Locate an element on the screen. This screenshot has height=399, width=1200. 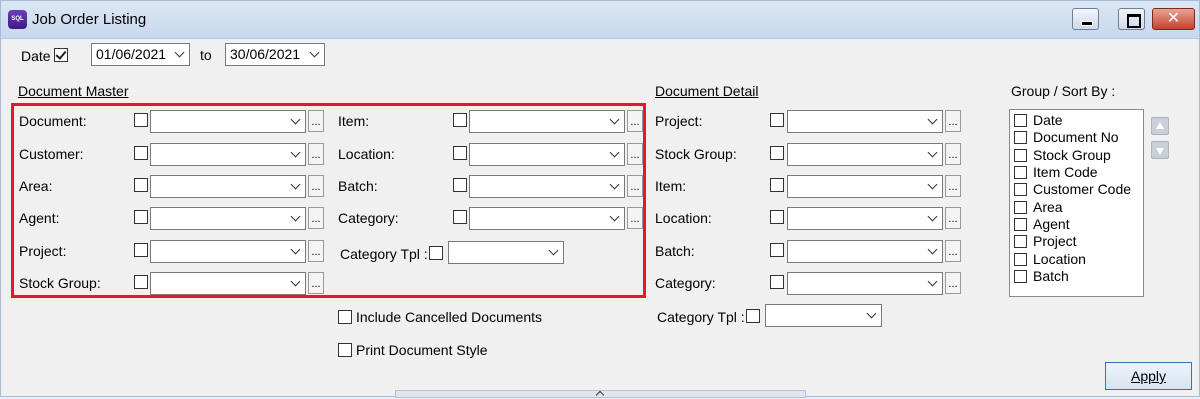
batch-dropdown is located at coordinates (547, 186).